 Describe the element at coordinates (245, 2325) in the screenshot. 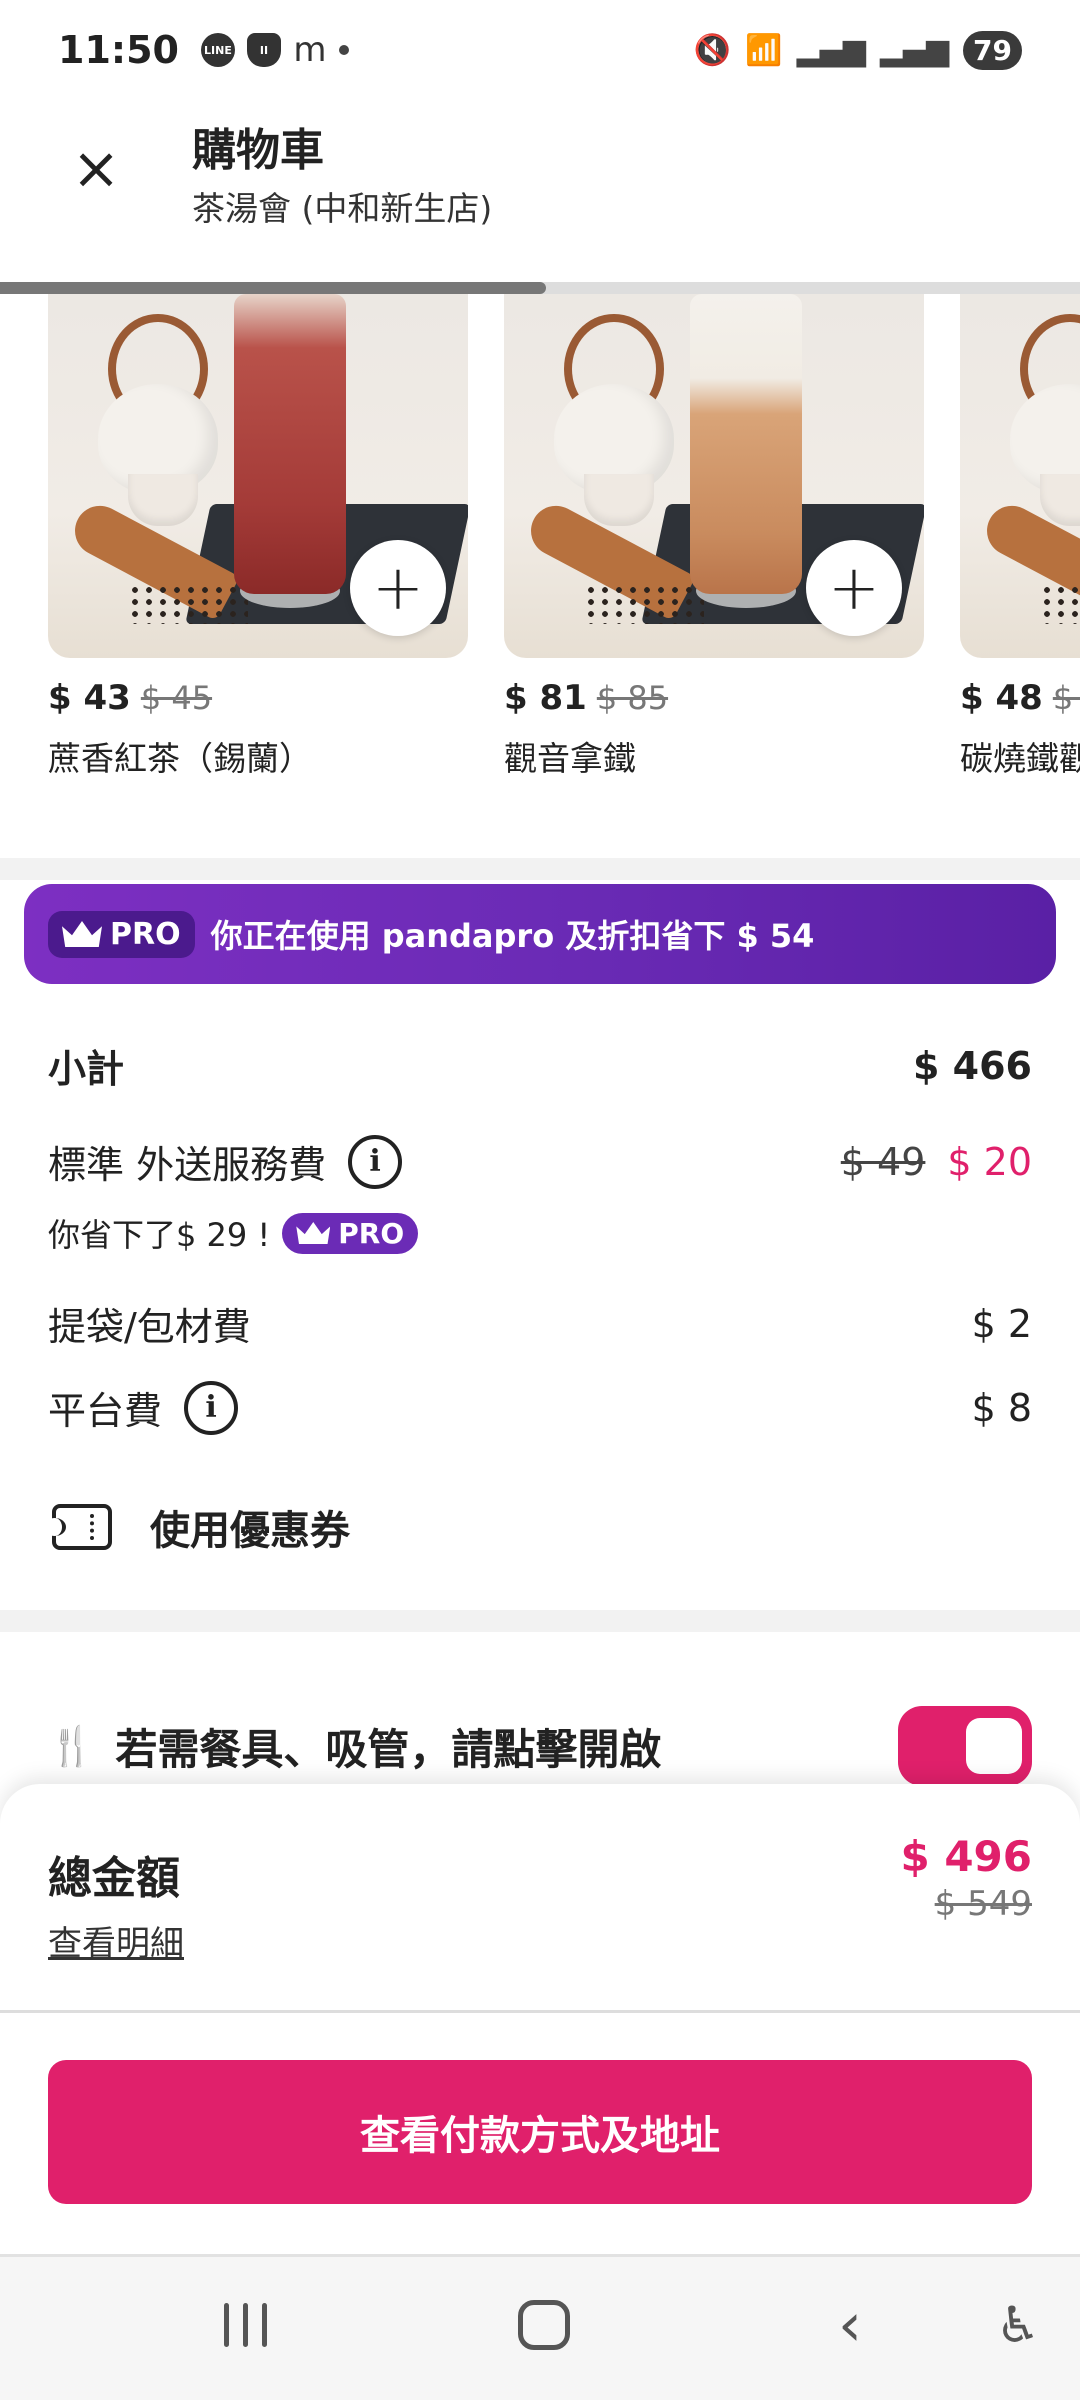

I see `recent-apps-icon` at that location.